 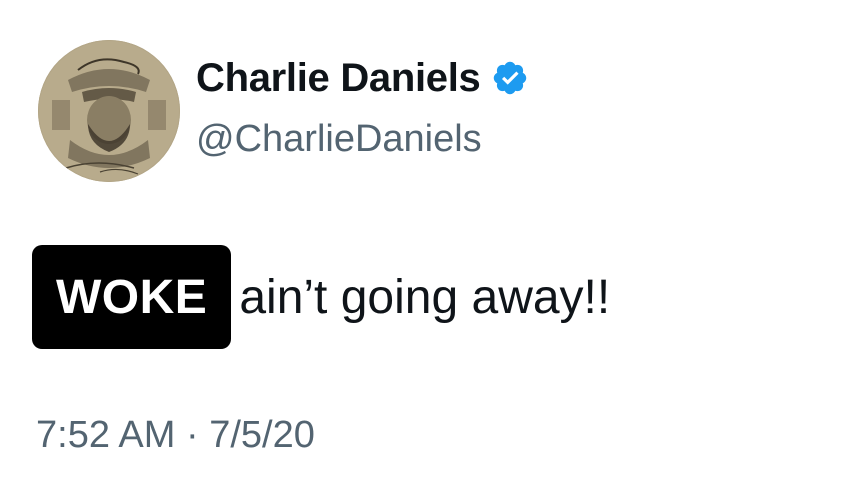 I want to click on avatar-logo-image, so click(x=109, y=111).